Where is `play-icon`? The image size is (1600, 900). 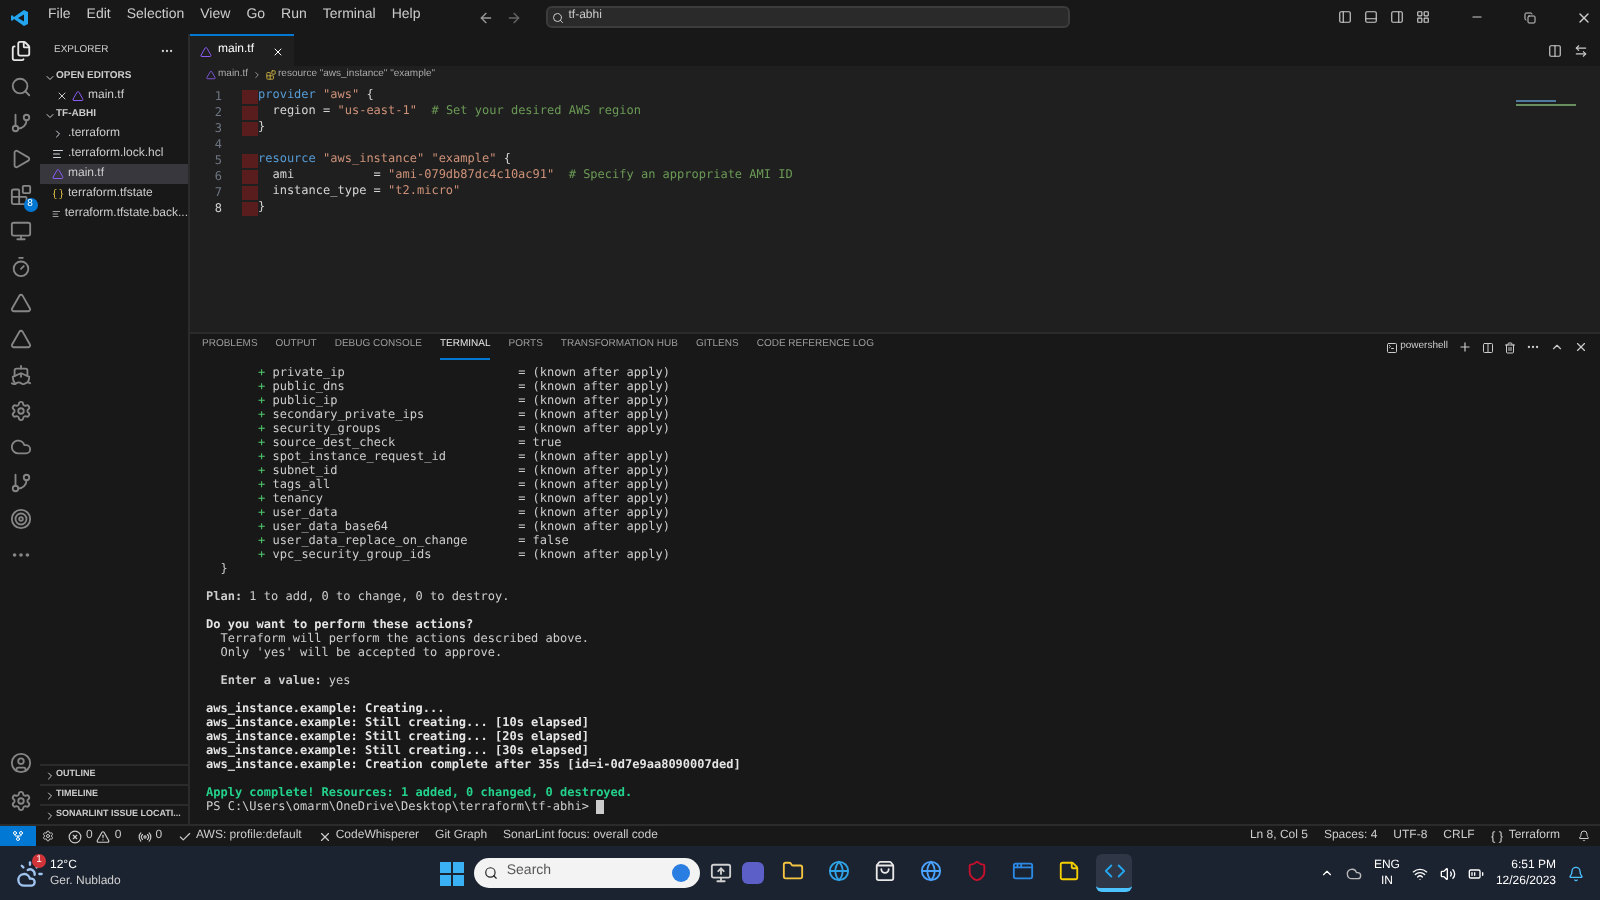
play-icon is located at coordinates (20, 159).